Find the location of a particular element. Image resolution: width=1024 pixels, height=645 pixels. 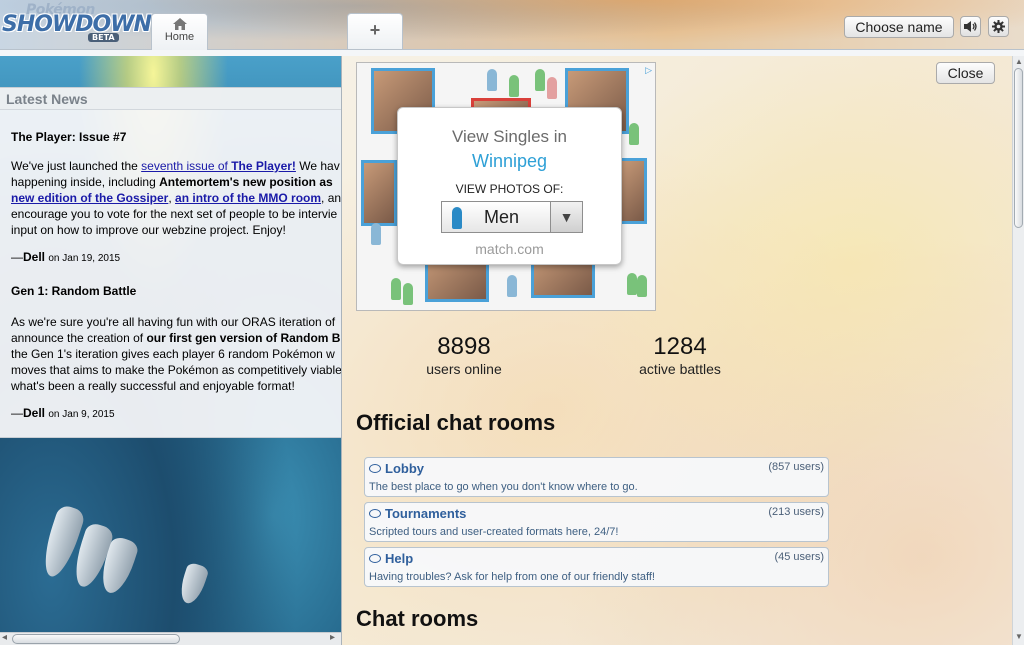

vertical-scrollbar: ▲ ▼ is located at coordinates (1018, 350).